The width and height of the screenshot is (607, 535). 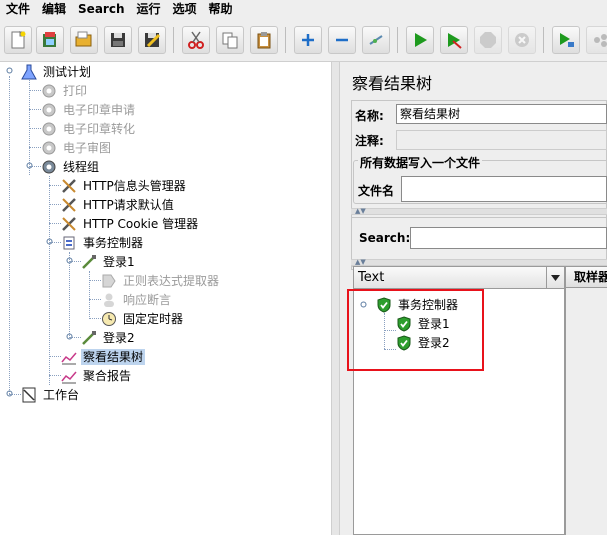 What do you see at coordinates (148, 9) in the screenshot?
I see `menu-run: 运行` at bounding box center [148, 9].